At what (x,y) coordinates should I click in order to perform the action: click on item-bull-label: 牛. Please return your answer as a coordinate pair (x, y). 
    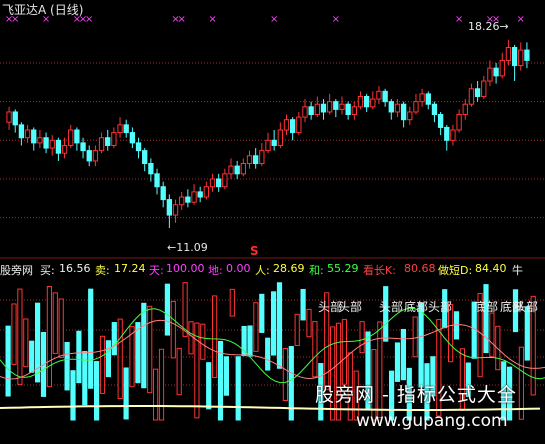
    Looking at the image, I should click on (517, 270).